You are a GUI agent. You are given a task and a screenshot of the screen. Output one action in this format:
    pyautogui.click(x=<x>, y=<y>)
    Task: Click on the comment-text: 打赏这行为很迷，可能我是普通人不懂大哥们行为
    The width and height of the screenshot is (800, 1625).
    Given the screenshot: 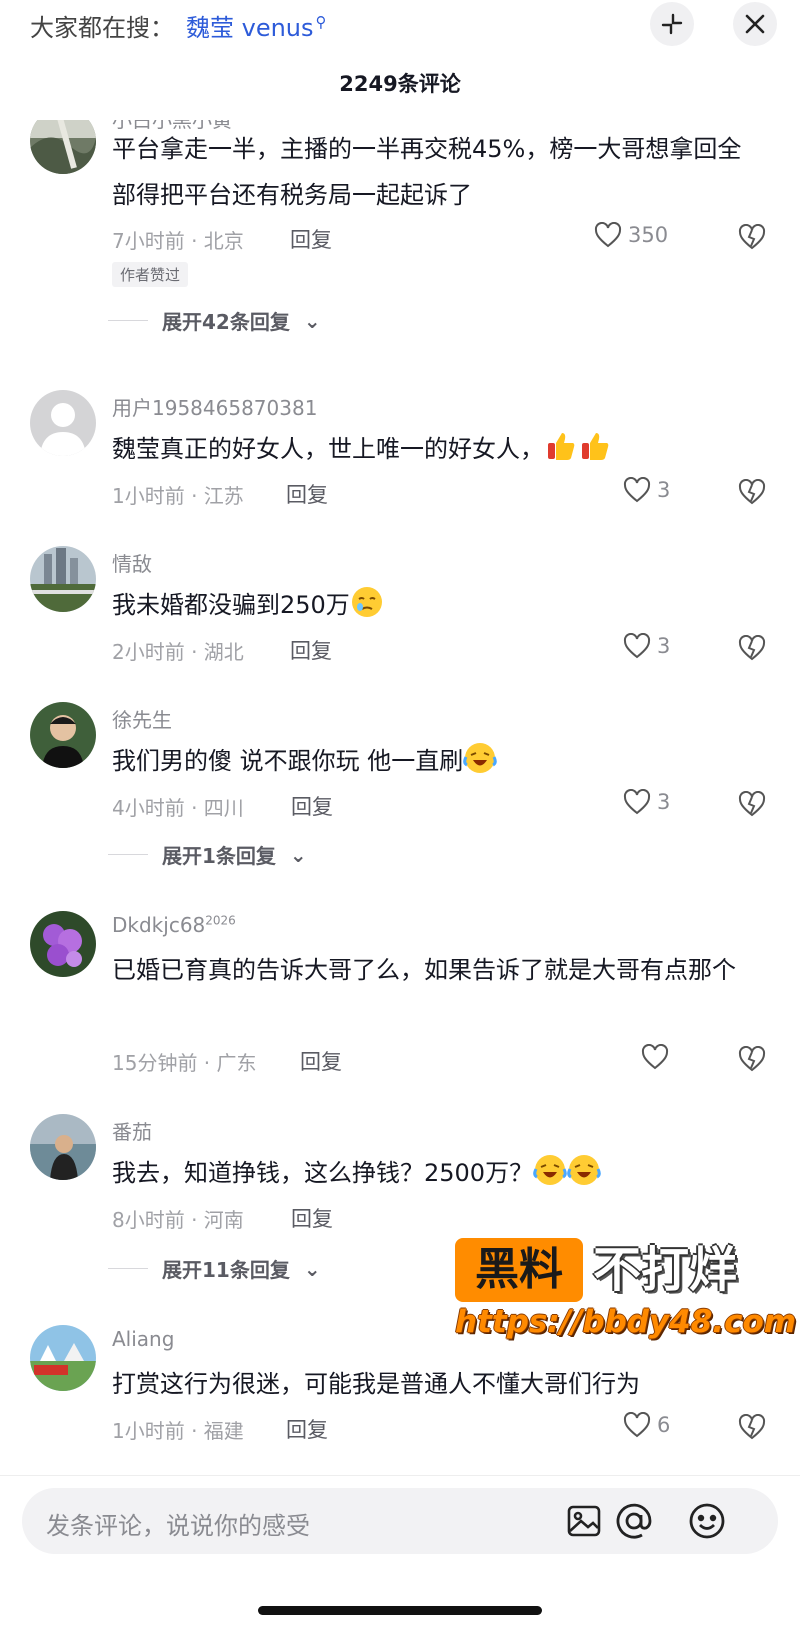 What is the action you would take?
    pyautogui.click(x=376, y=1384)
    